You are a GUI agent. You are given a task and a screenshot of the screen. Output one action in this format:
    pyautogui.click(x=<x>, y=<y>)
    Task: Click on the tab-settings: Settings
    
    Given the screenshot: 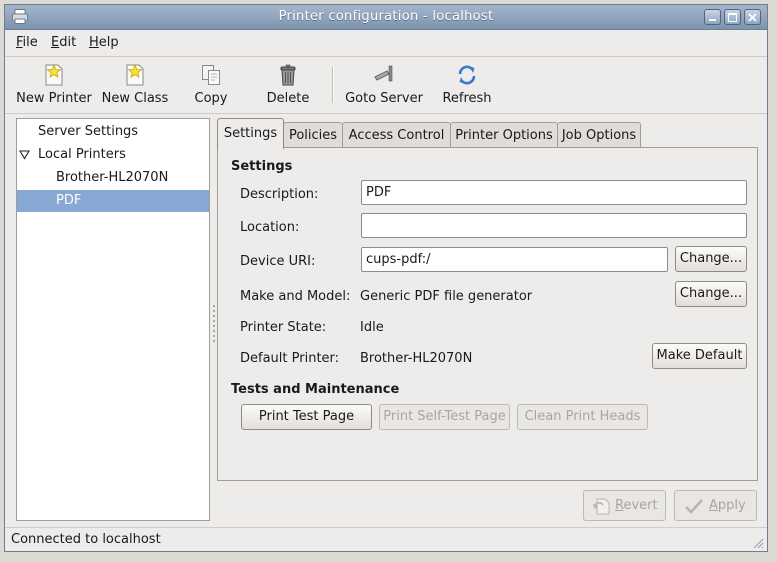 What is the action you would take?
    pyautogui.click(x=250, y=133)
    